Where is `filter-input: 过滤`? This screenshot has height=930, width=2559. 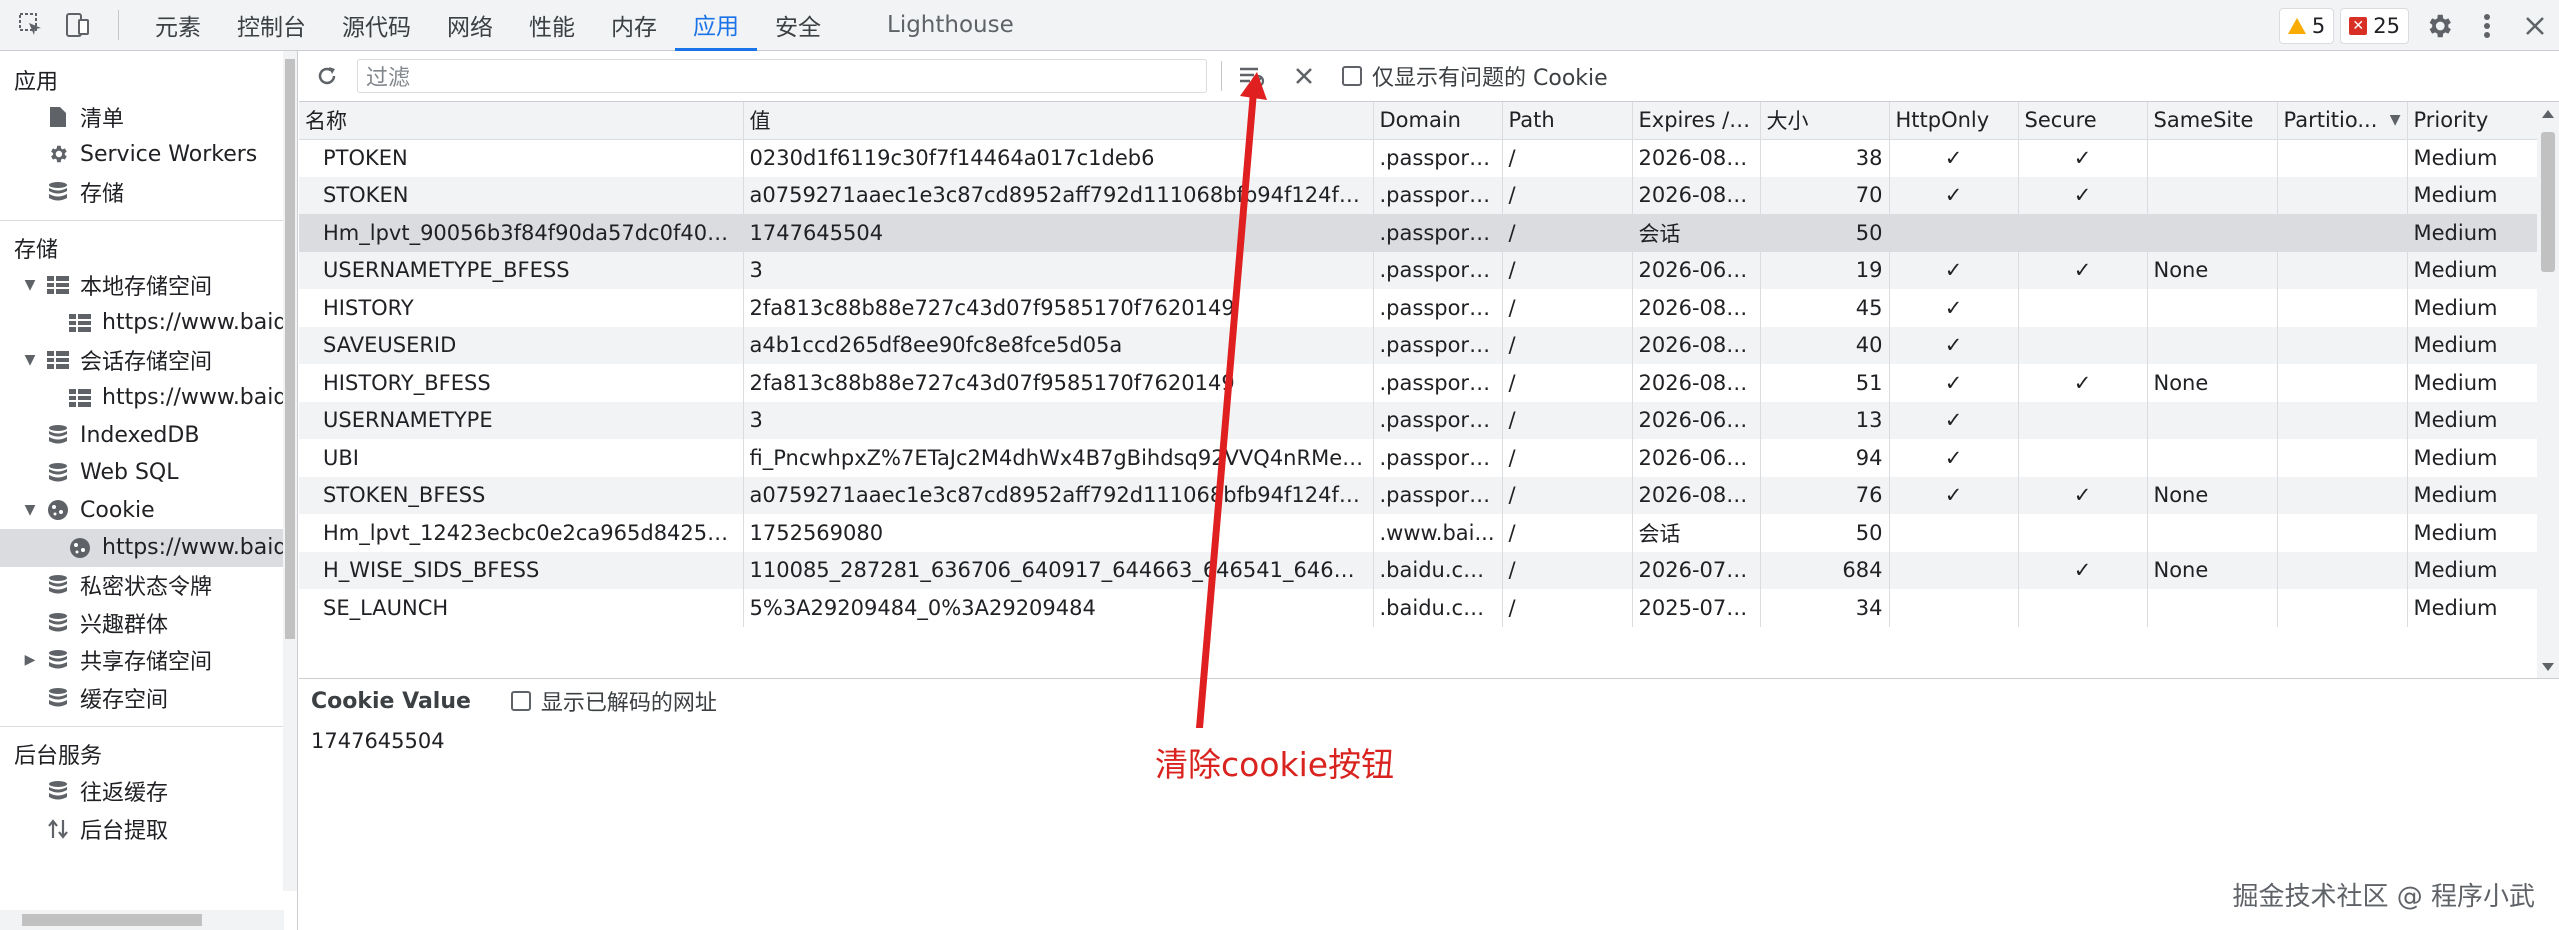
filter-input: 过滤 is located at coordinates (782, 76).